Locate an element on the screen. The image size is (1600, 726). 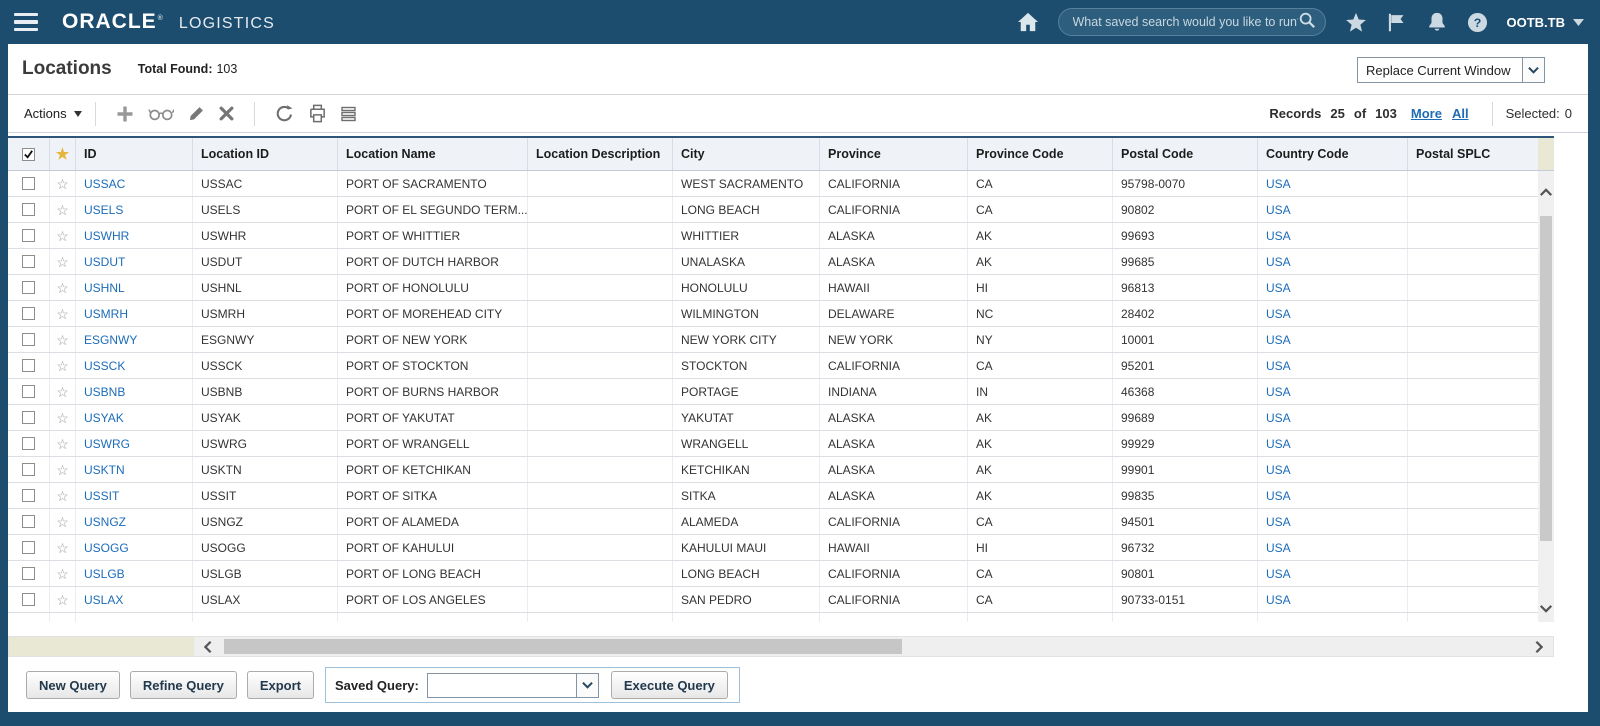
saved-query-dropdown-button is located at coordinates (586, 685).